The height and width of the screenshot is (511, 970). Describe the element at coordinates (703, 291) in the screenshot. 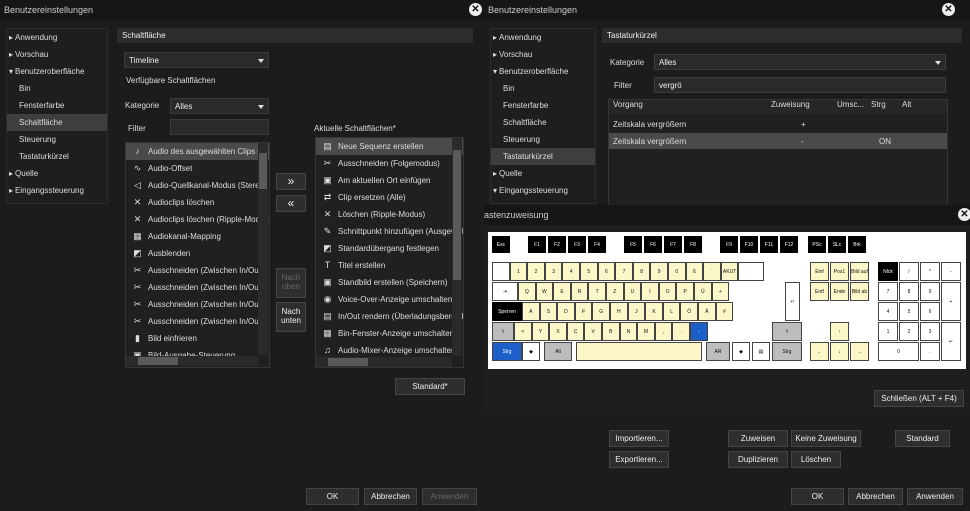

I see `keyboard-key: Ü` at that location.